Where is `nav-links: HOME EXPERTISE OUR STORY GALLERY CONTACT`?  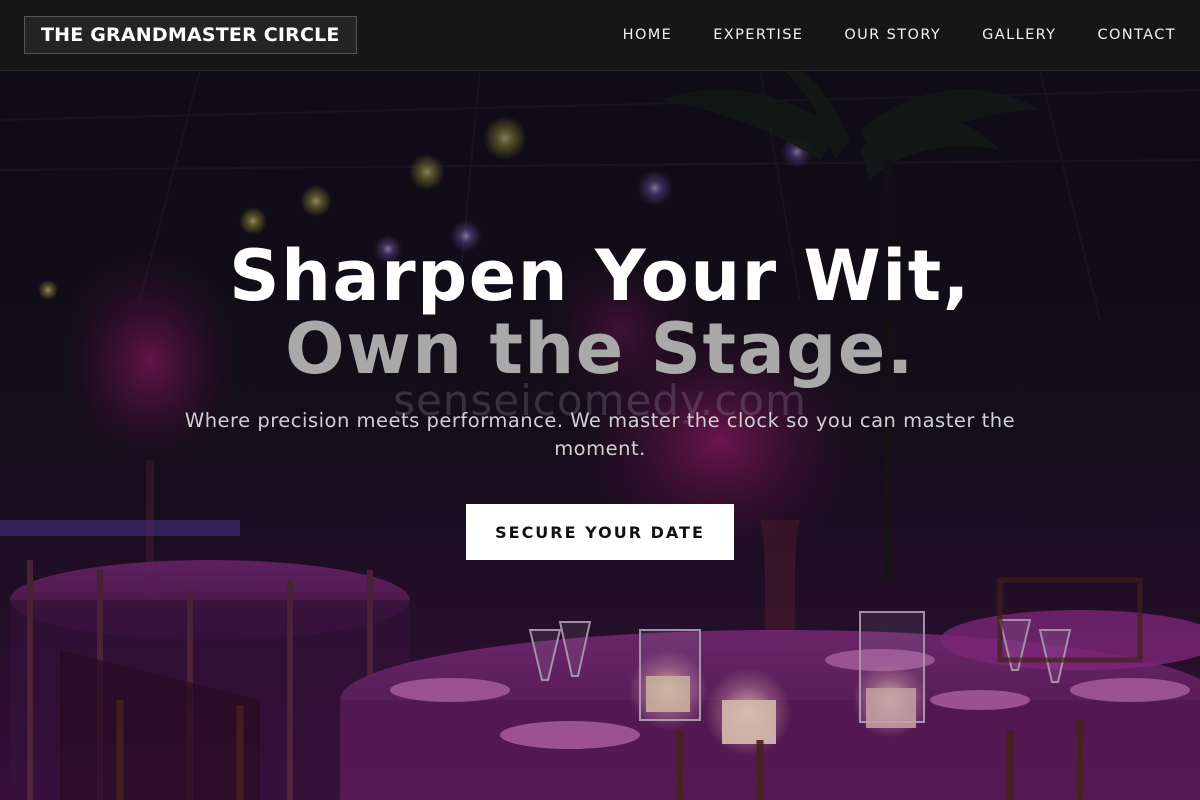 nav-links: HOME EXPERTISE OUR STORY GALLERY CONTACT is located at coordinates (899, 35).